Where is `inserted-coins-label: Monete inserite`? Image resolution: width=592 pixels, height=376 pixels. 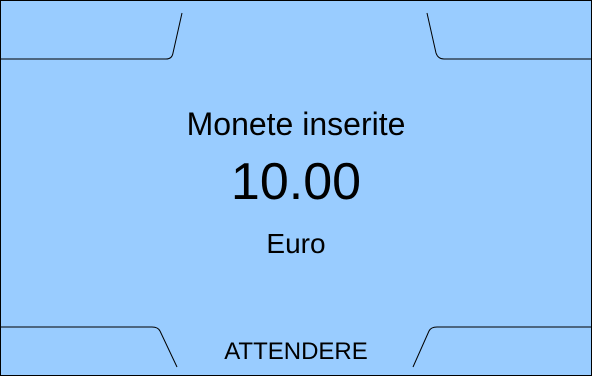
inserted-coins-label: Monete inserite is located at coordinates (296, 124).